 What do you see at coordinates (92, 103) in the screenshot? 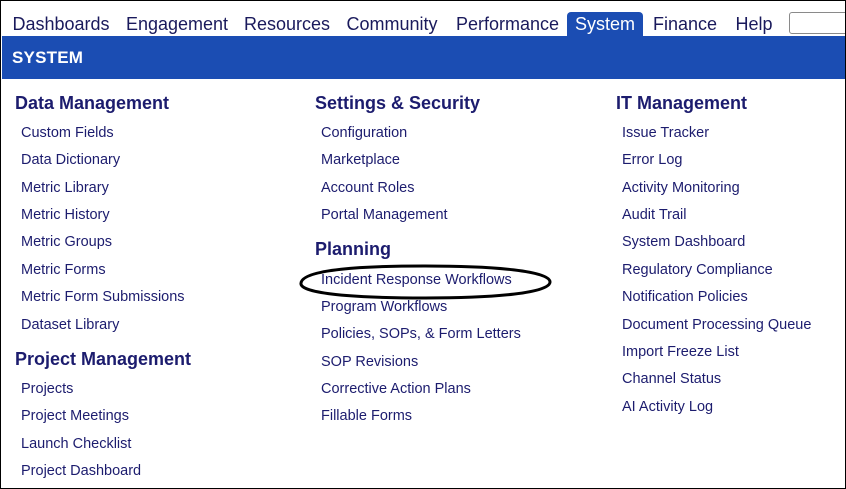
I see `group-title-data-management: Data Management` at bounding box center [92, 103].